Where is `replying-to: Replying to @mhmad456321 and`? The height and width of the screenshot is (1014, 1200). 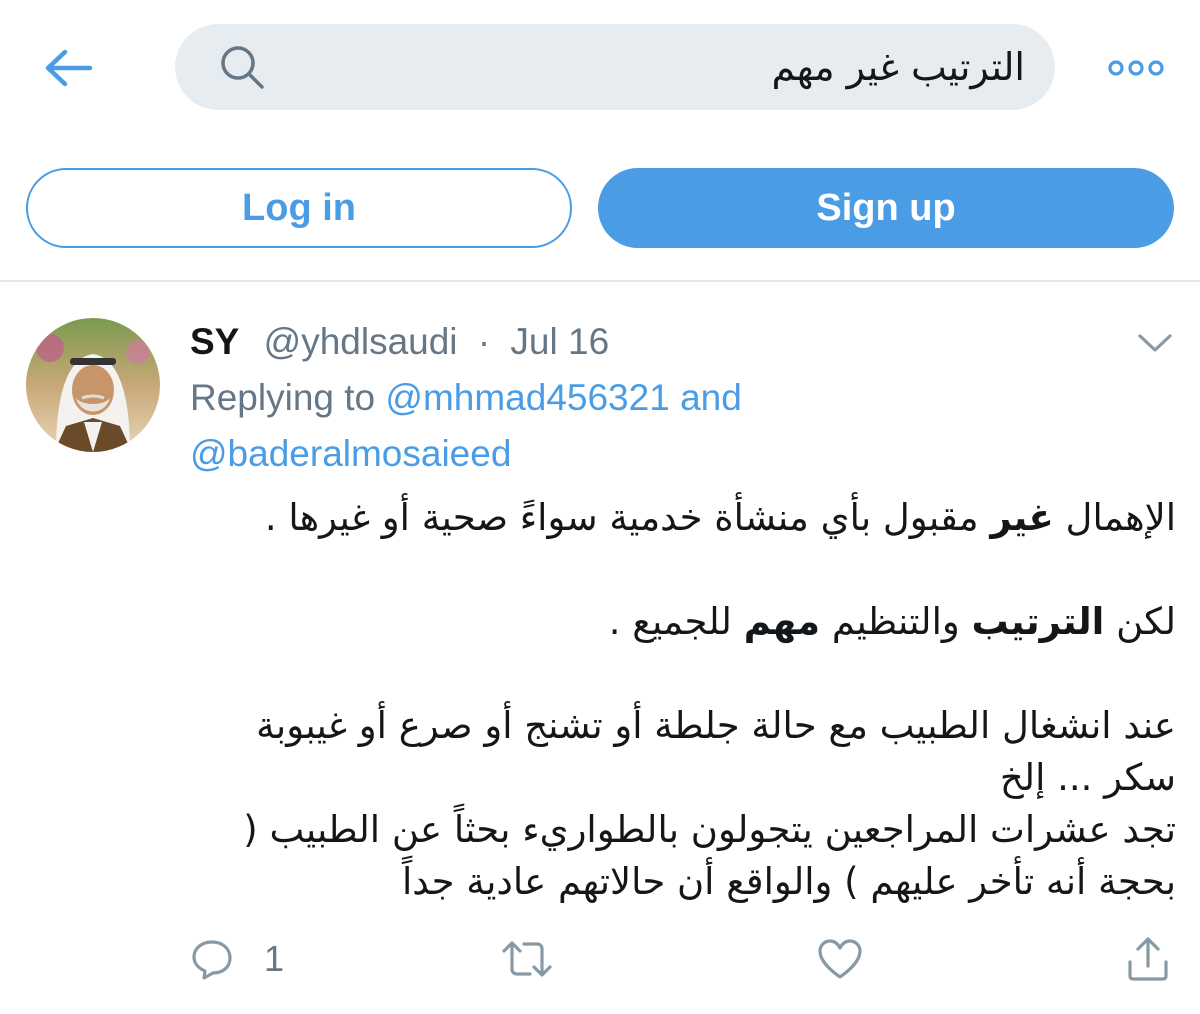 replying-to: Replying to @mhmad456321 and is located at coordinates (466, 398).